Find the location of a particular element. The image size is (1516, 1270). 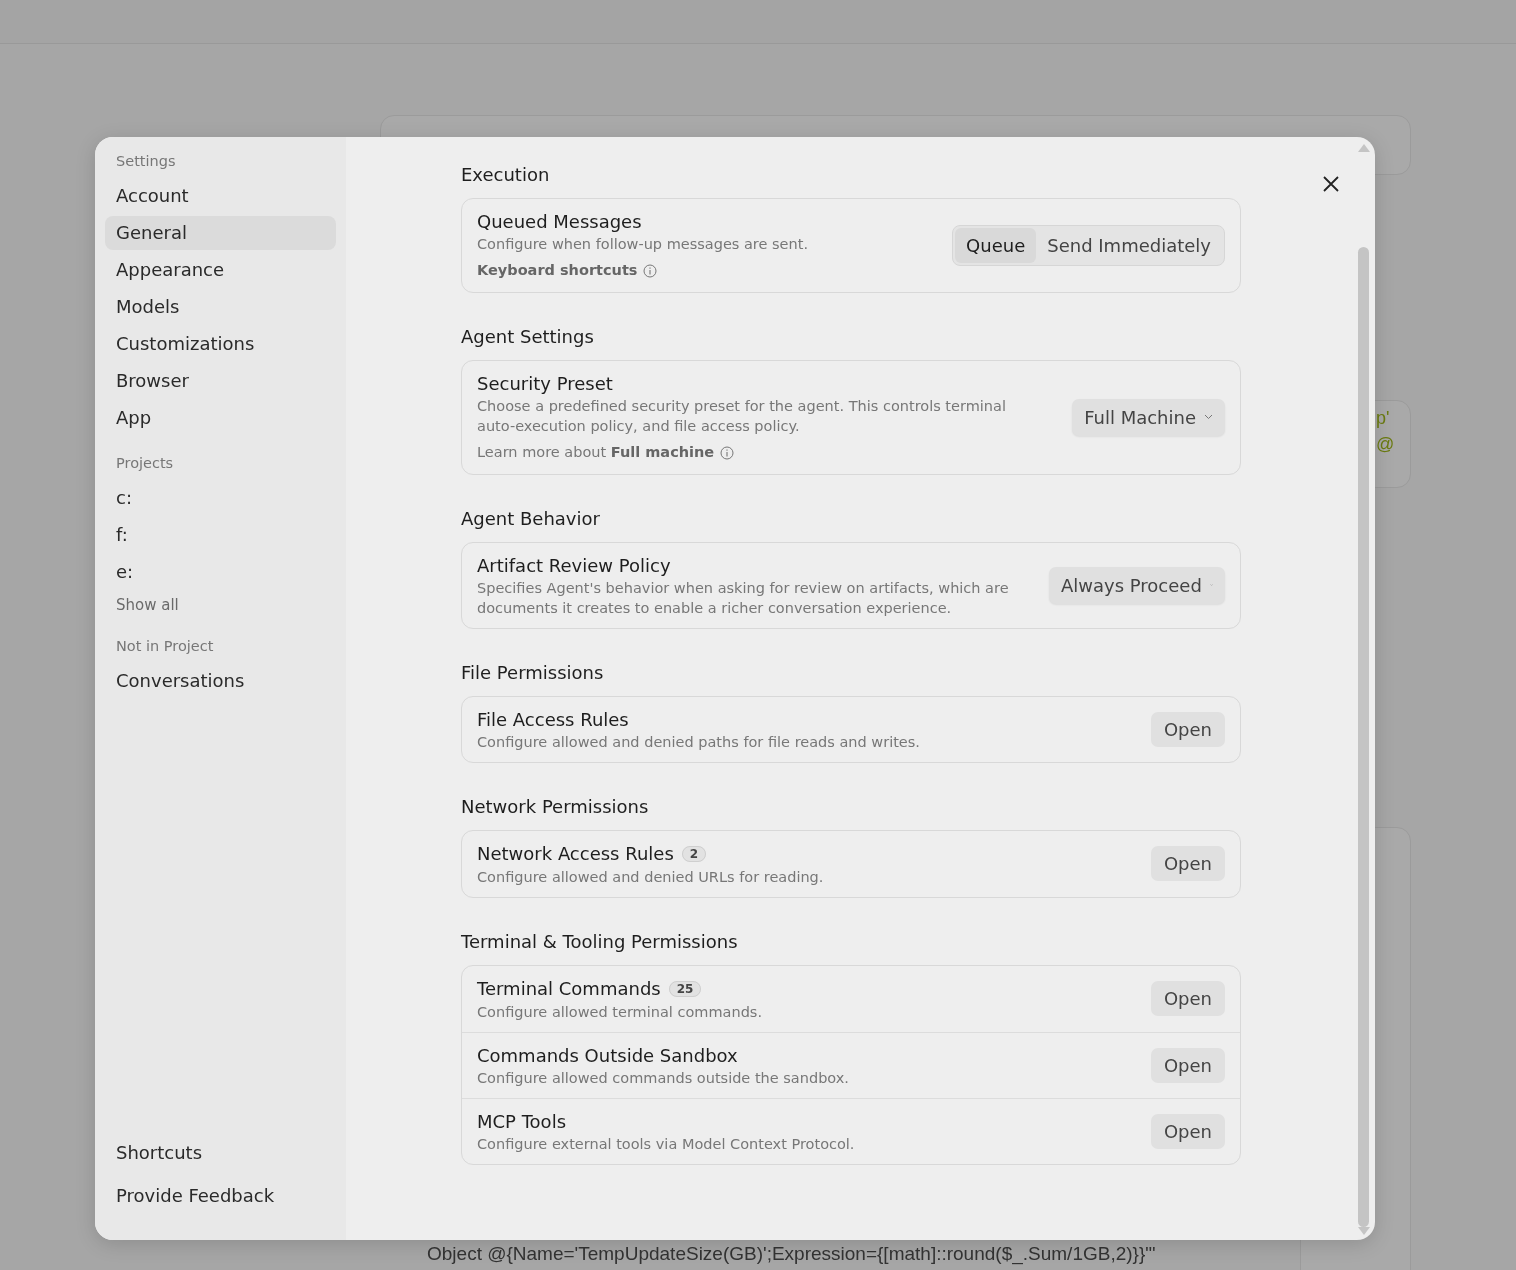

setting-description: Specifies Agent's behavior when asking for review on artifacts, which are documents it creates to enable a richer conversation experience. is located at coordinates (743, 598).